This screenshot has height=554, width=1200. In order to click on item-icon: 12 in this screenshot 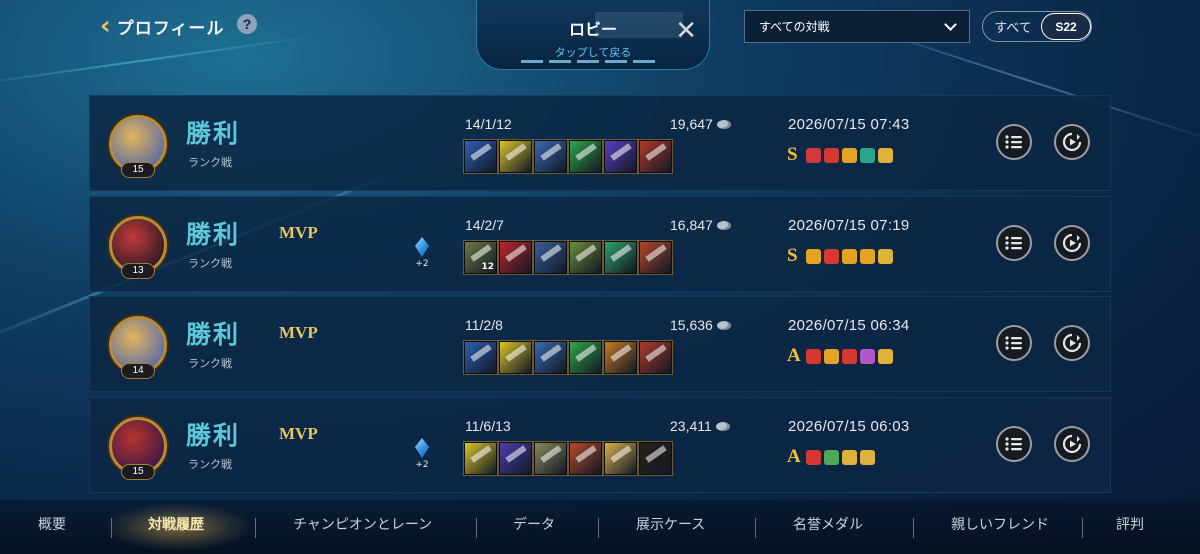, I will do `click(480, 257)`.